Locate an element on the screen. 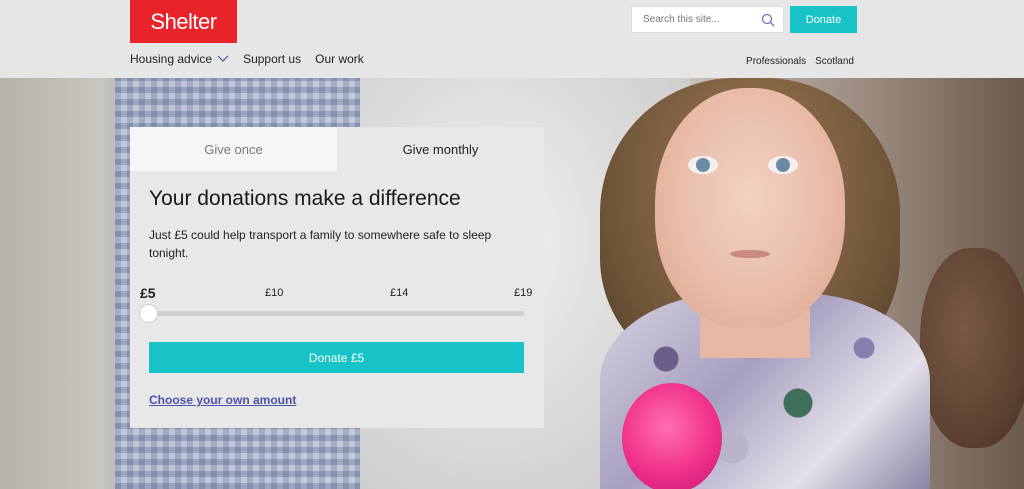 The height and width of the screenshot is (489, 1024). nav-label: Support us is located at coordinates (272, 59).